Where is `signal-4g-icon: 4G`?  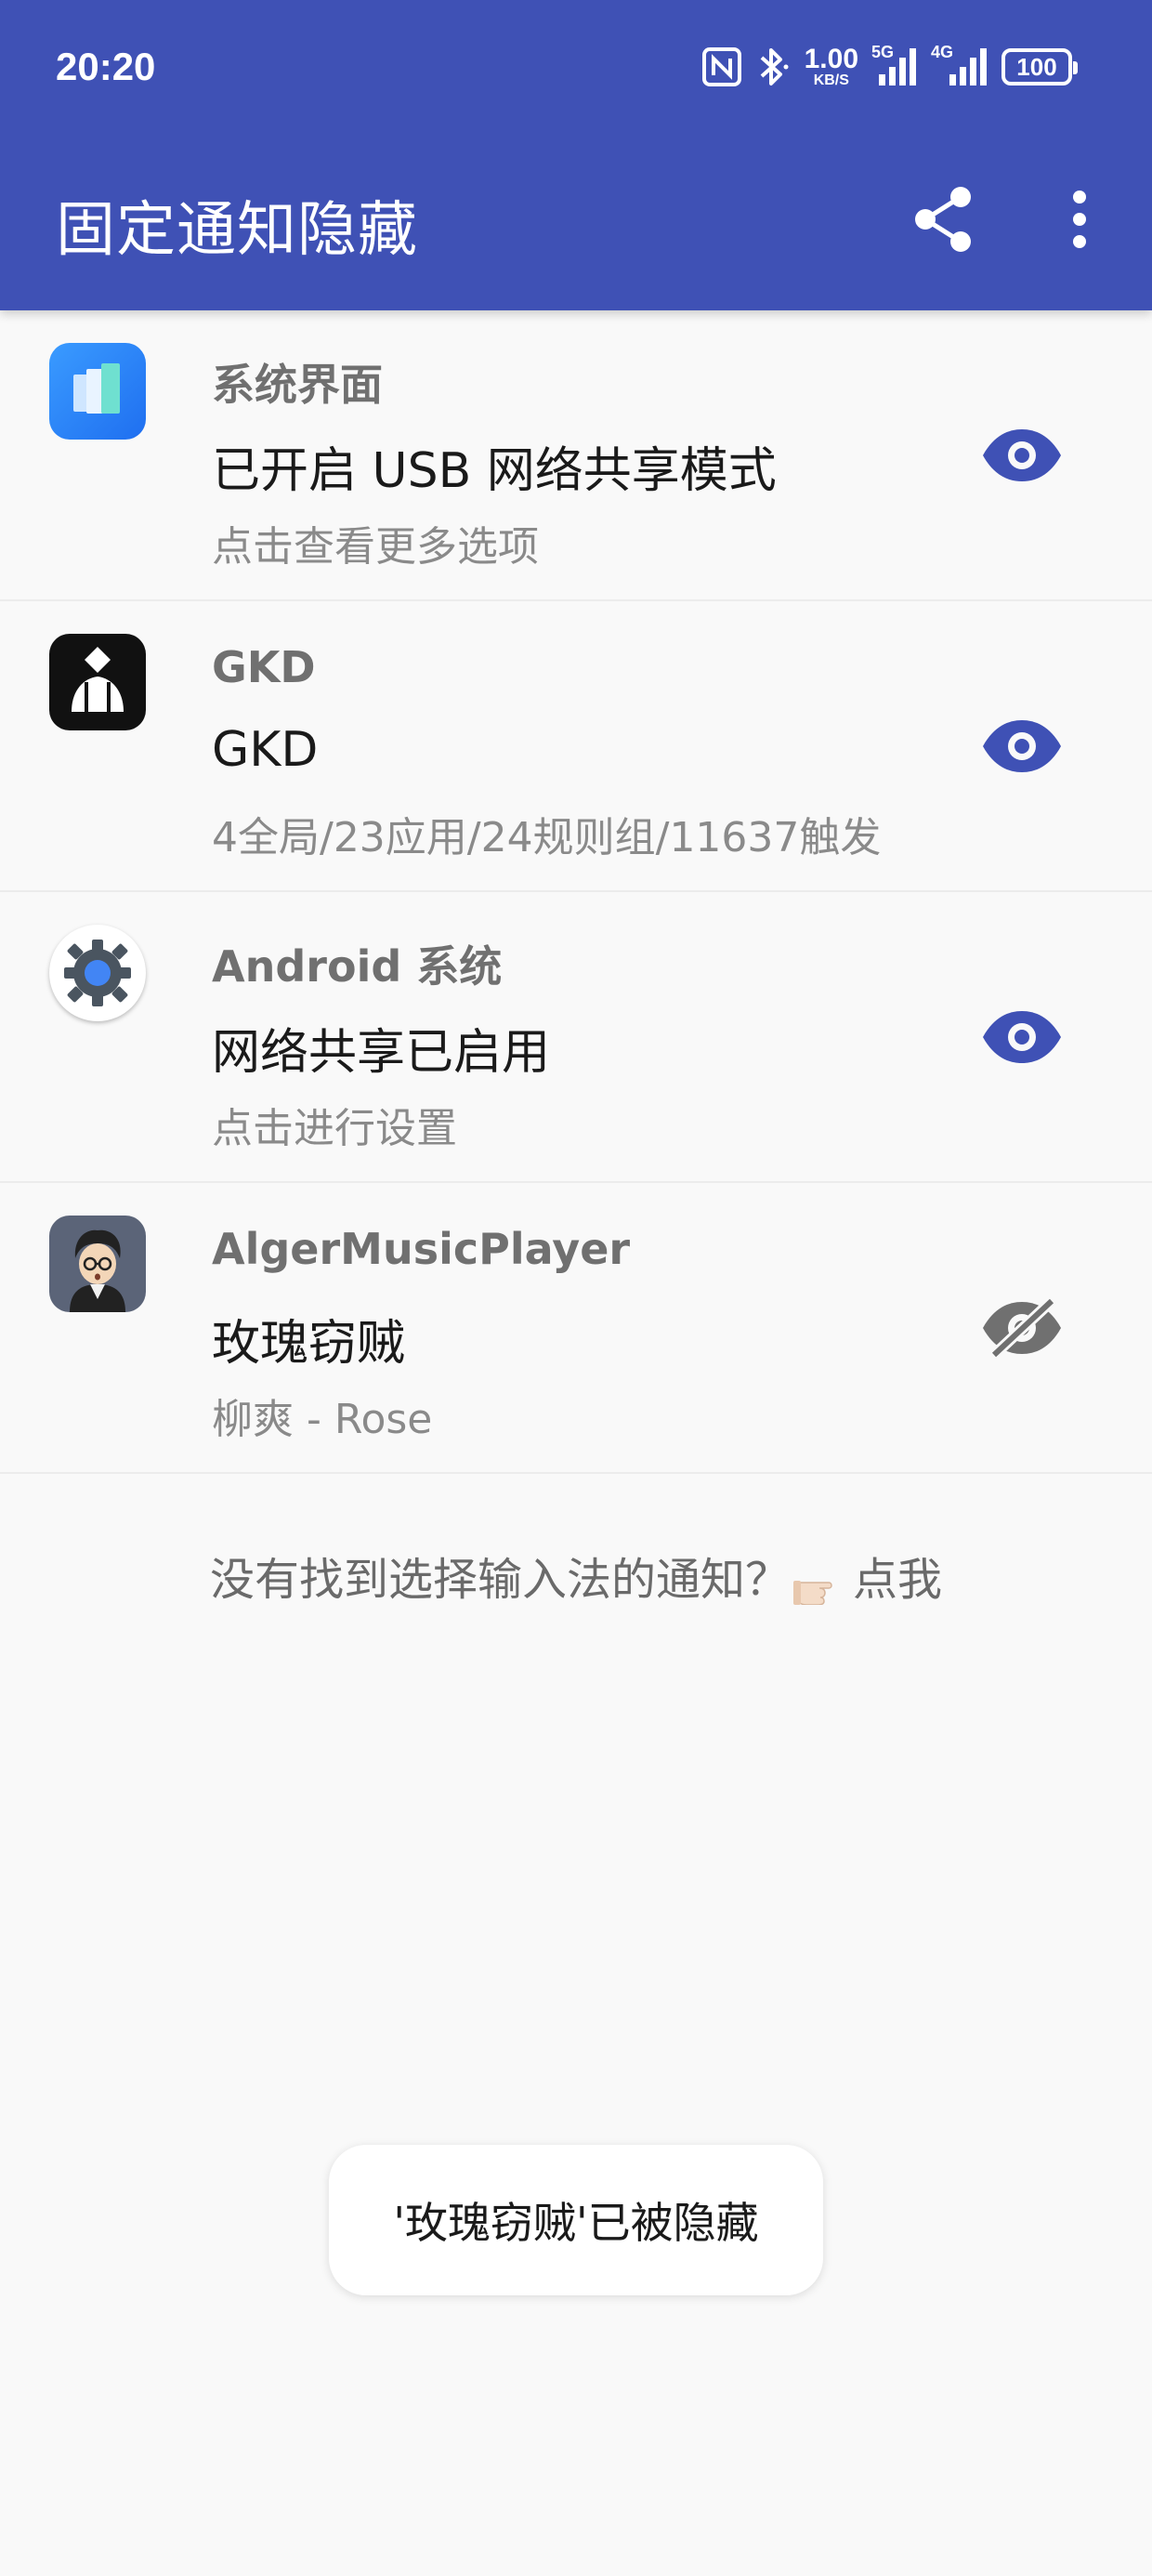
signal-4g-icon: 4G is located at coordinates (960, 65).